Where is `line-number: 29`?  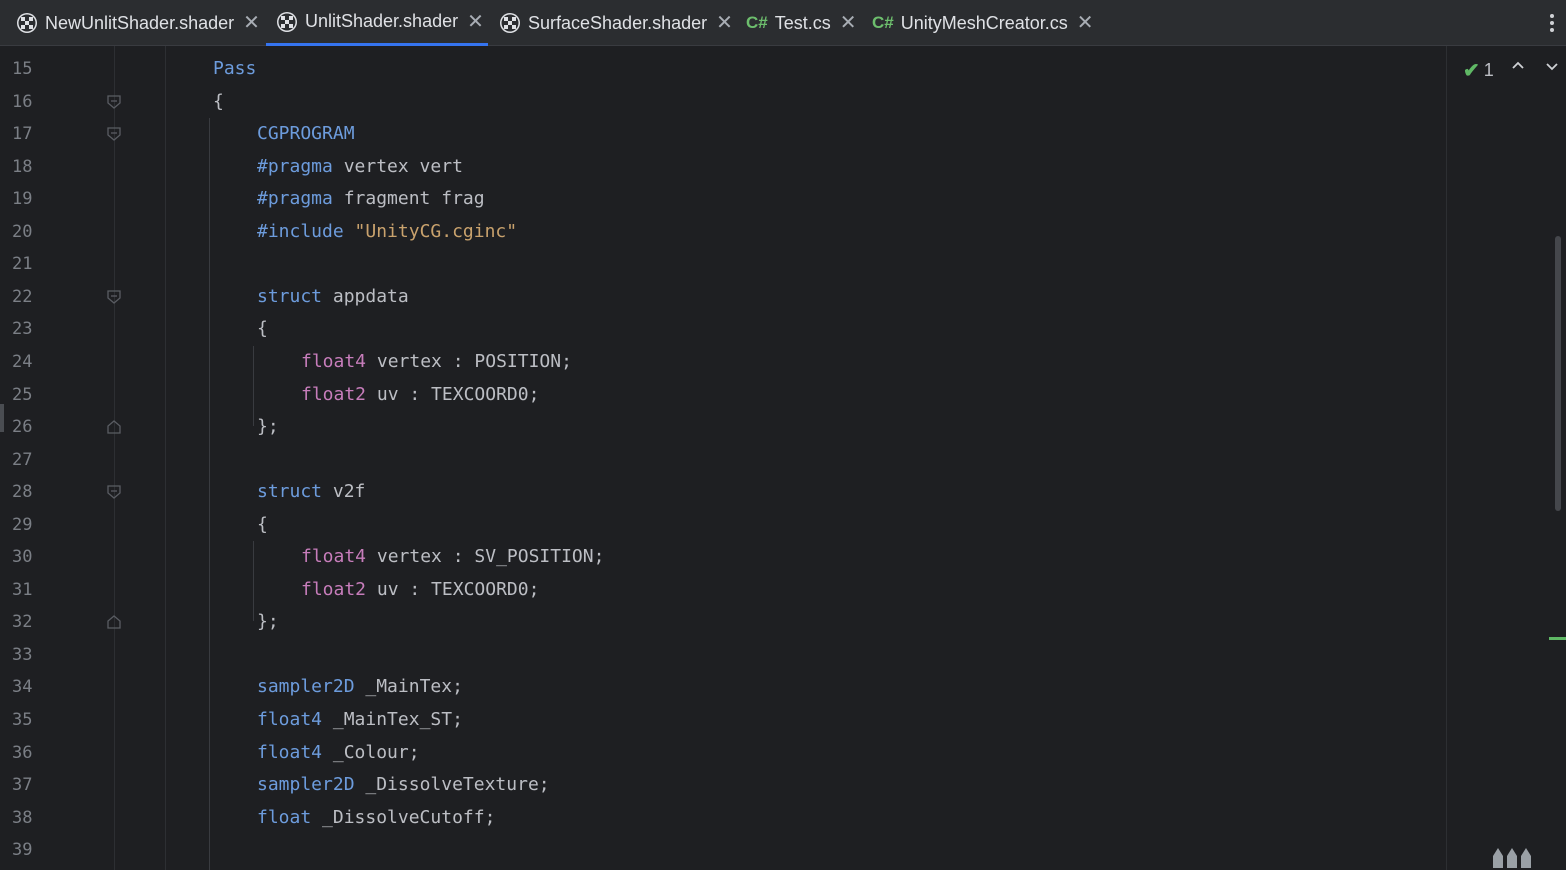 line-number: 29 is located at coordinates (22, 524).